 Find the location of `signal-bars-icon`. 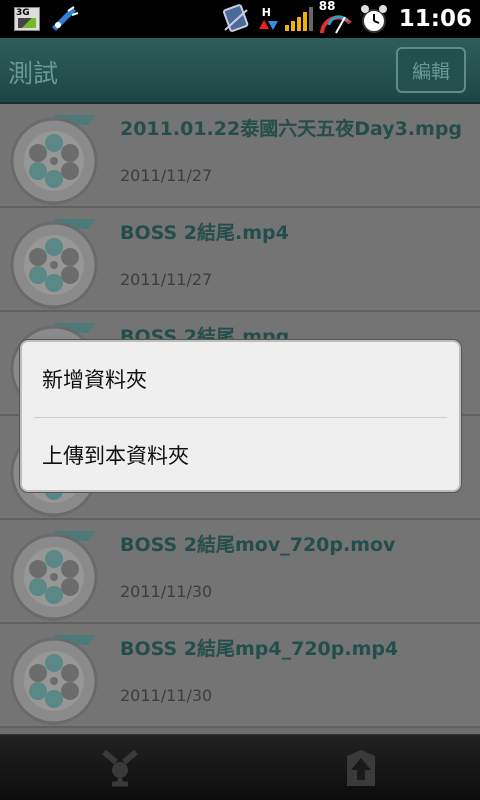

signal-bars-icon is located at coordinates (298, 19).